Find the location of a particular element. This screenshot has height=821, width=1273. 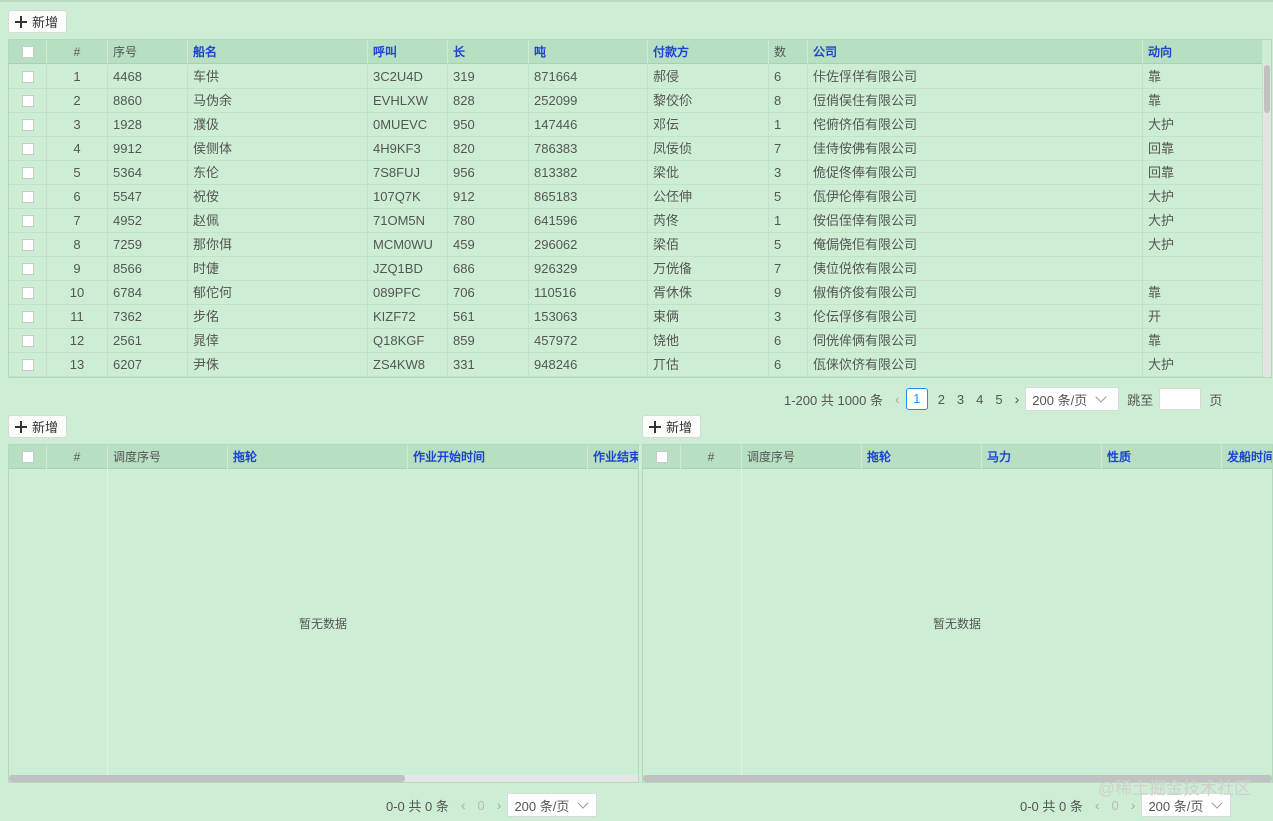

col-header-ship-name: 船名 is located at coordinates (278, 52).